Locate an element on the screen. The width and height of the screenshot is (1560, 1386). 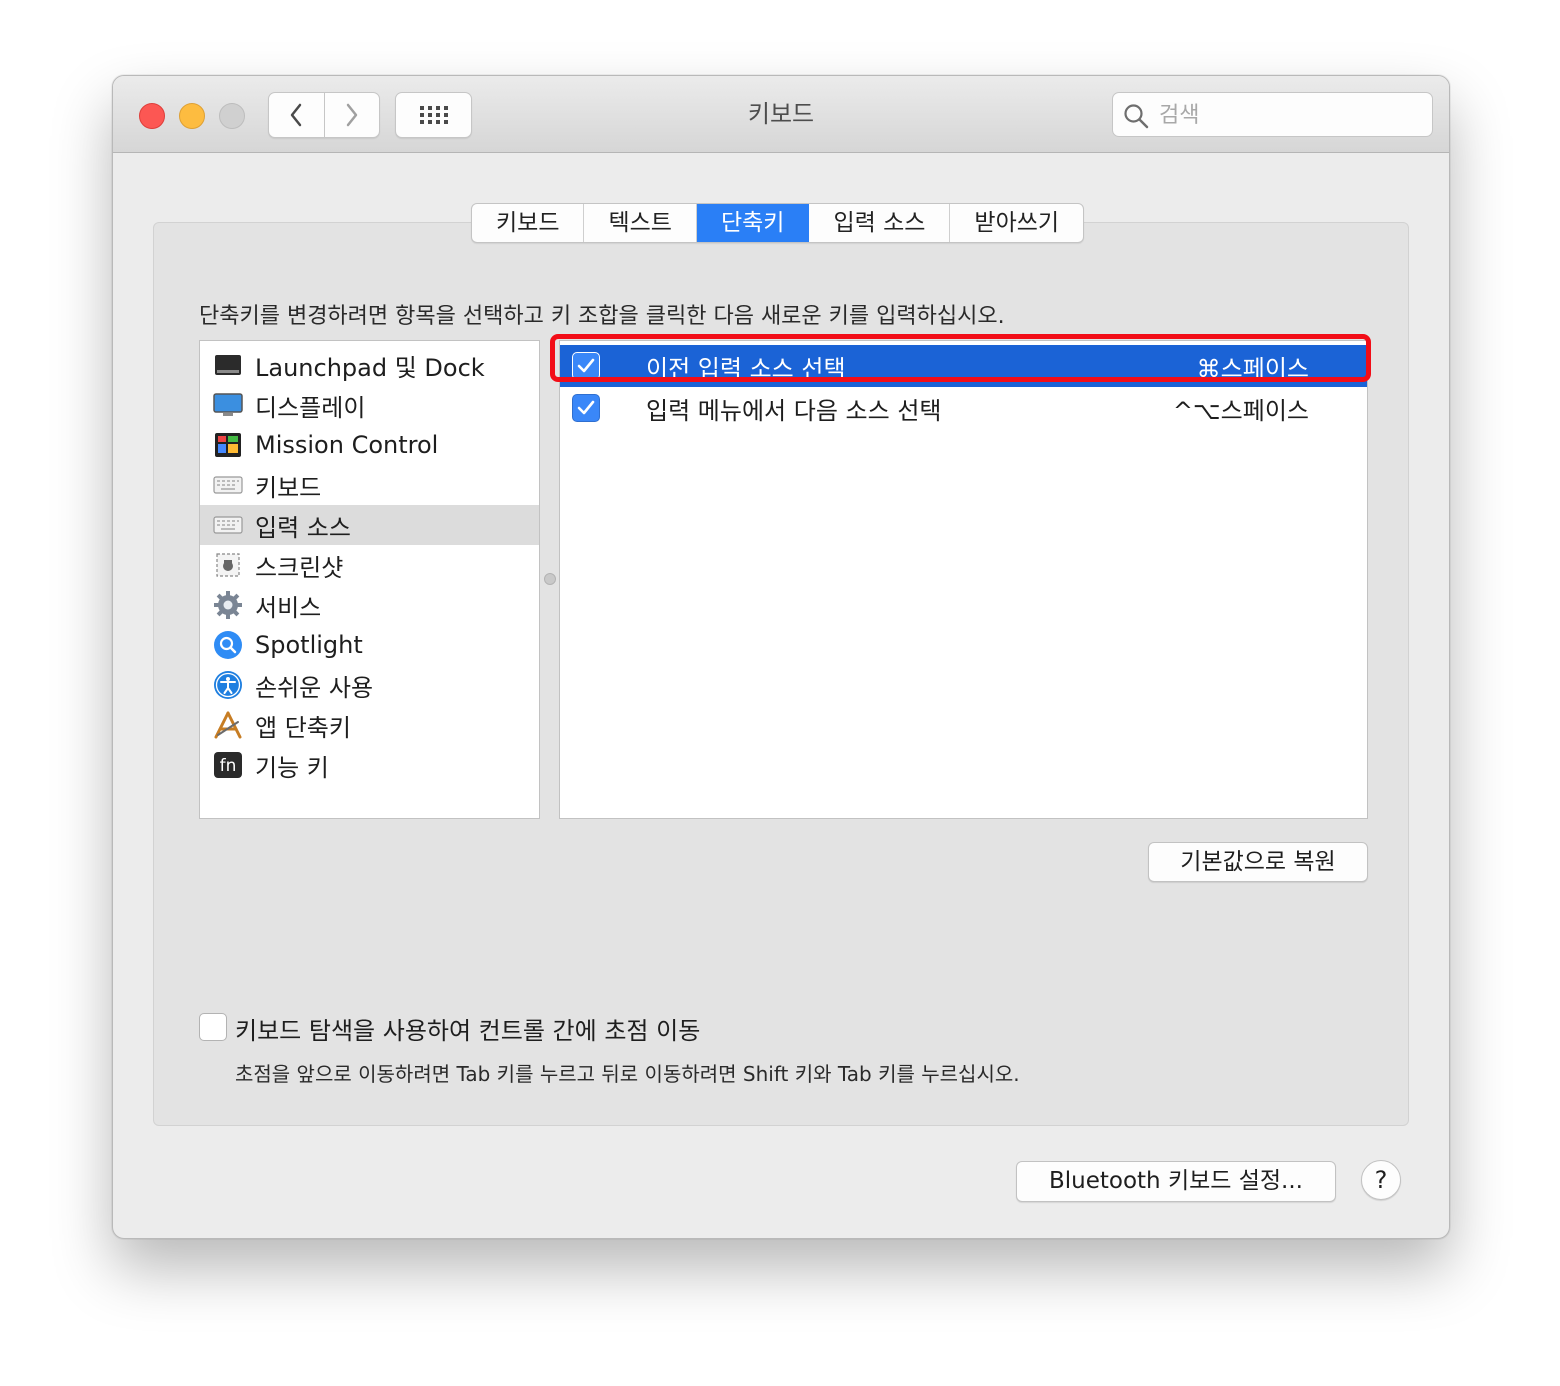
tab-input-sources: 입력 소스 is located at coordinates (880, 223).